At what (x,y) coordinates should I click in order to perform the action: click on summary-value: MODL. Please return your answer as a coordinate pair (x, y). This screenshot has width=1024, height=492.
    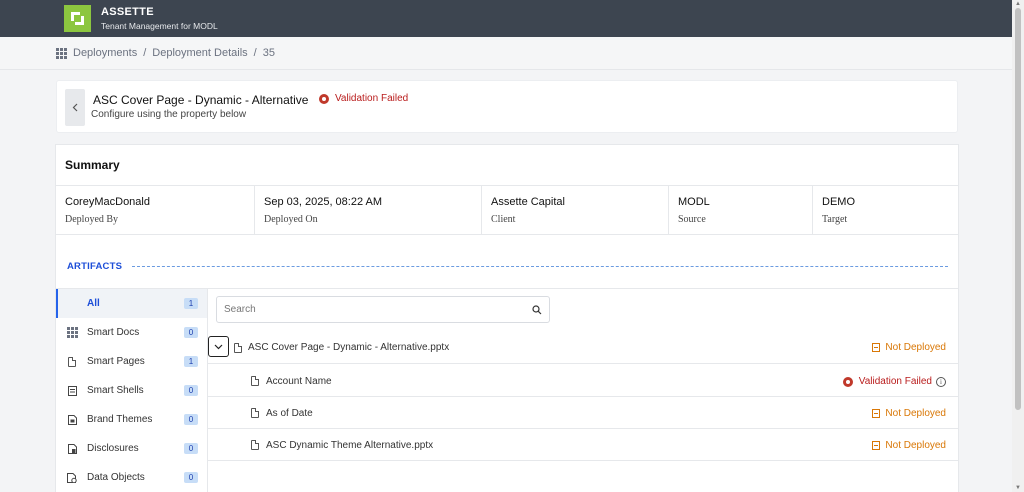
    Looking at the image, I should click on (694, 202).